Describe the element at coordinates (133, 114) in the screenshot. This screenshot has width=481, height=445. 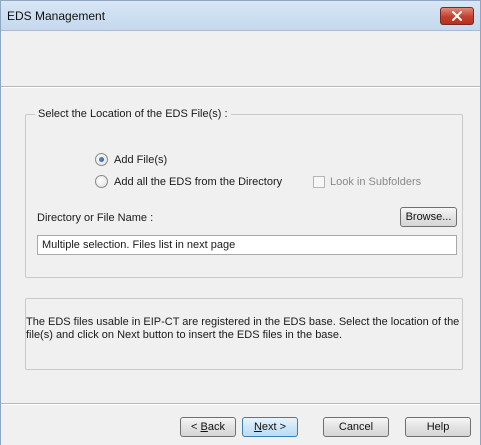
I see `location-group-legend: Select the Location of the EDS File(s) :` at that location.